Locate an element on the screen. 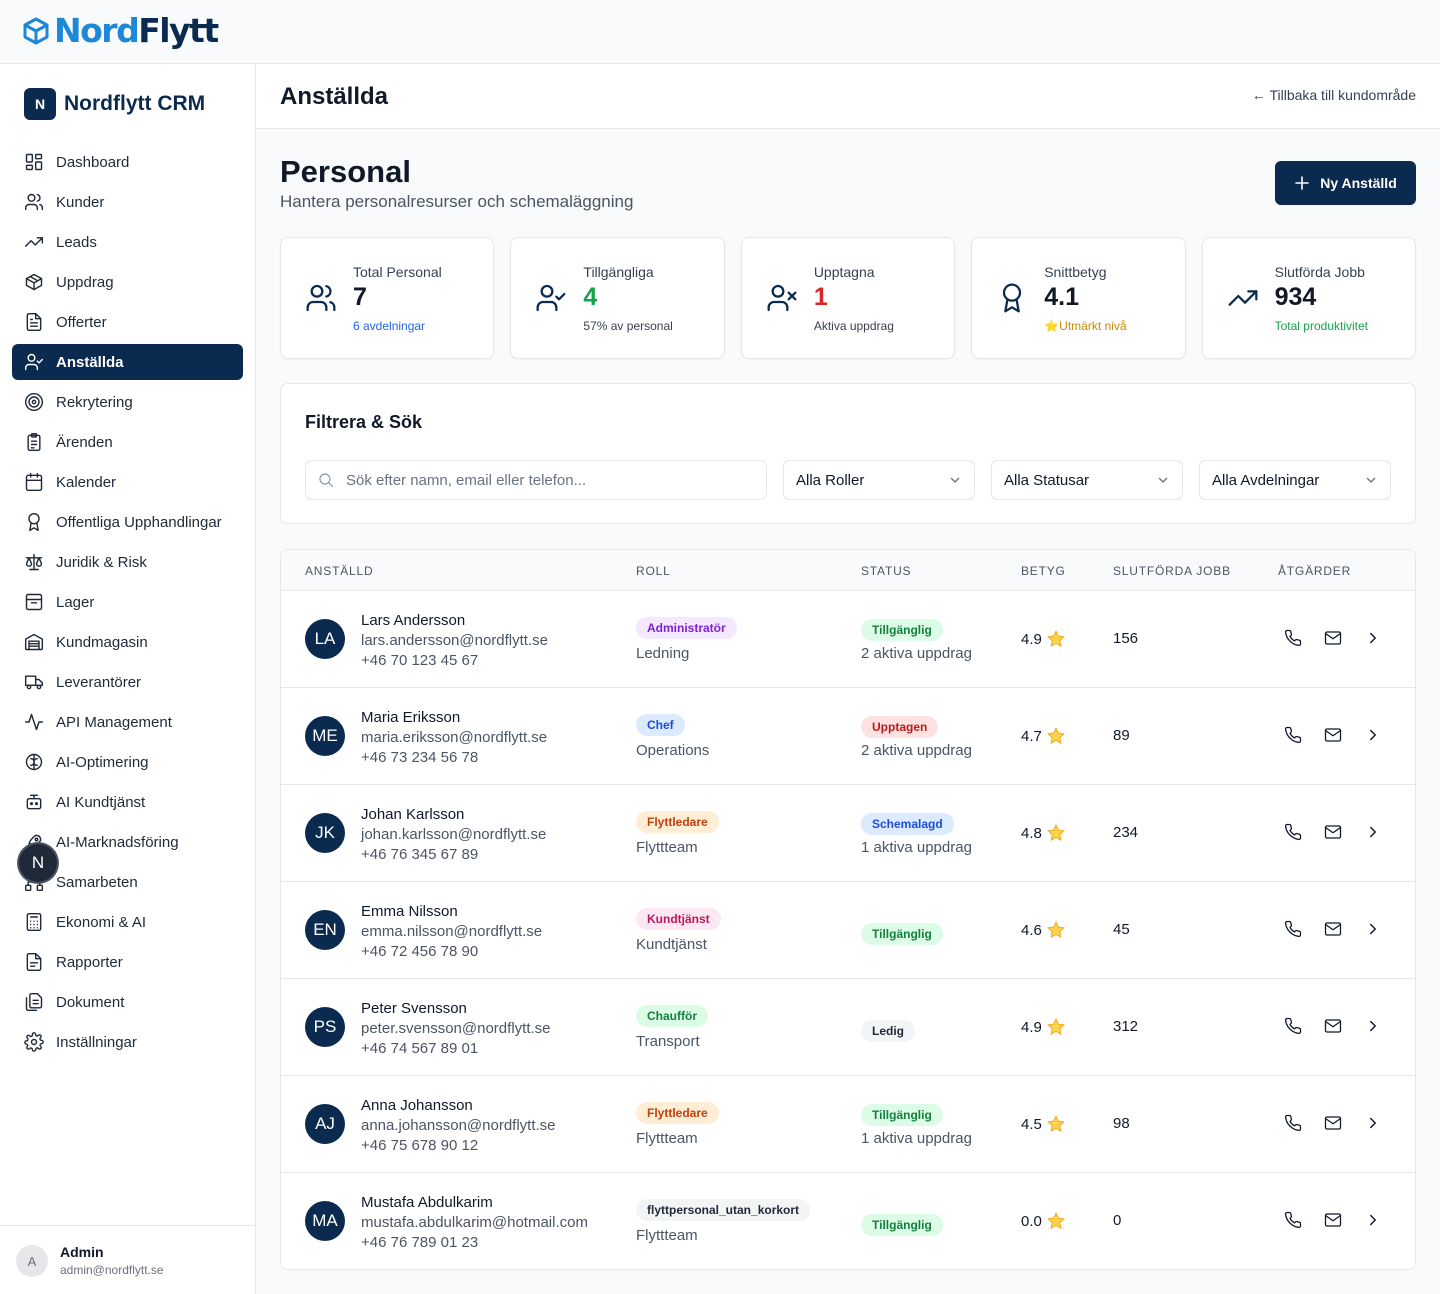  sidebar-item-label: Lager is located at coordinates (75, 602).